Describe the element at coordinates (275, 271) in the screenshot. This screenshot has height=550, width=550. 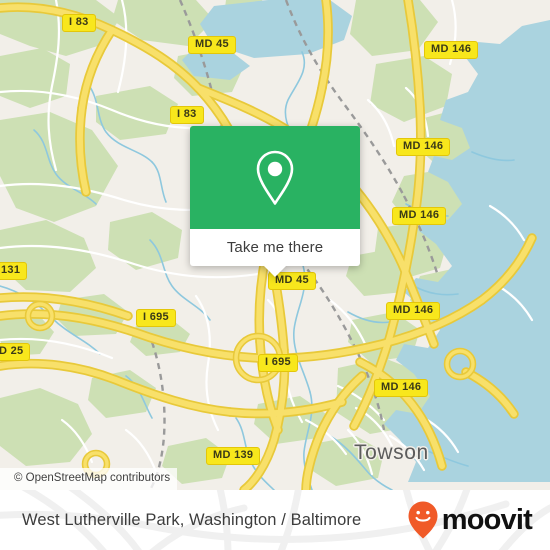
I see `popup-tail-arrow` at that location.